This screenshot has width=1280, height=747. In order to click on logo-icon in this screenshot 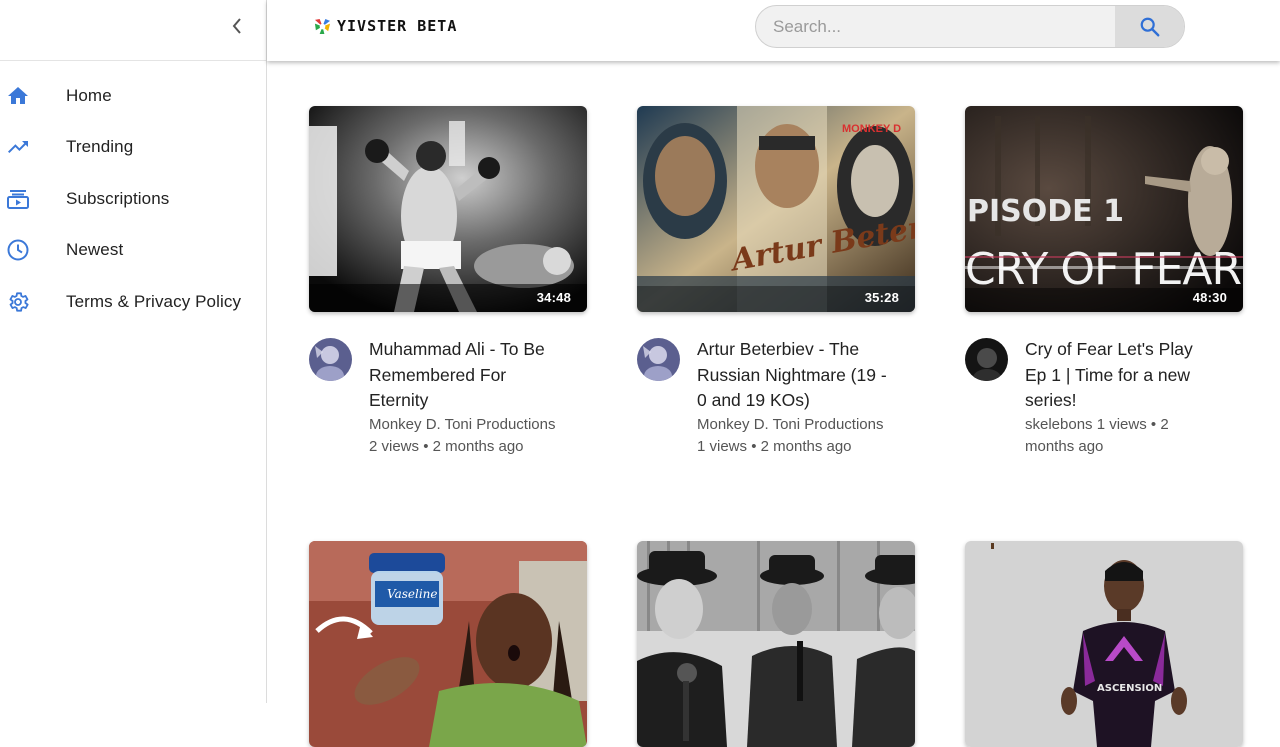, I will do `click(322, 26)`.